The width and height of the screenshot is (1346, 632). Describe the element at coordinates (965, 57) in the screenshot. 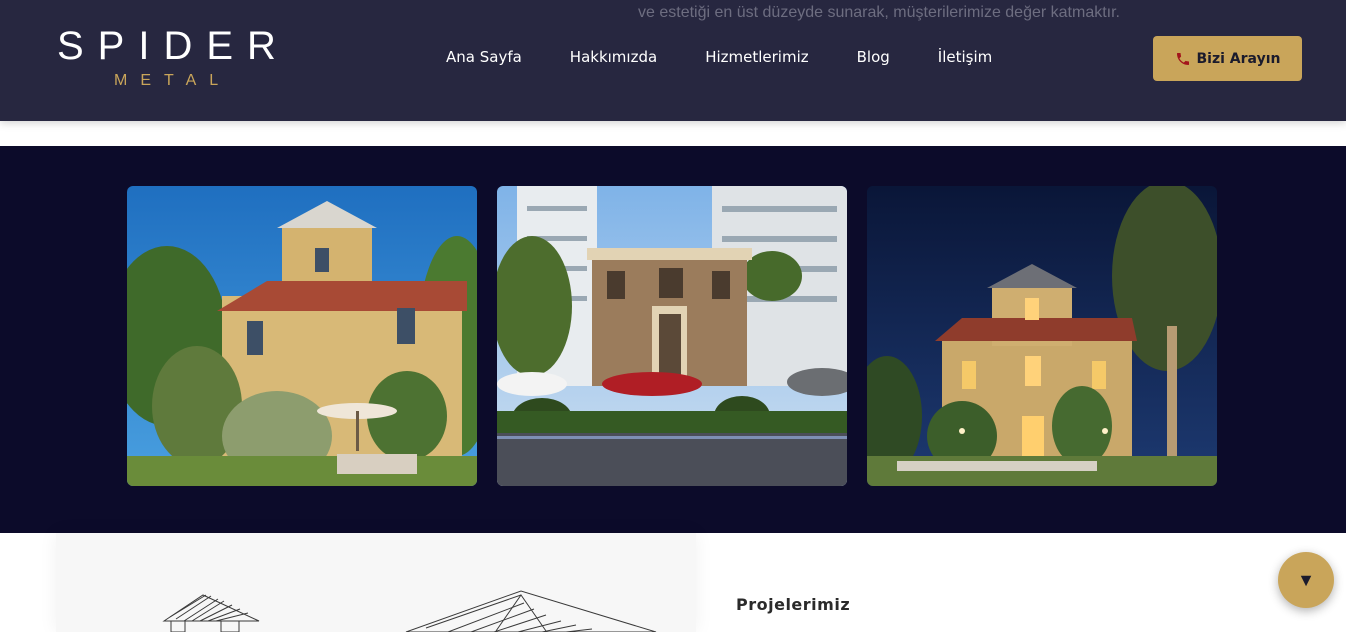

I see `nav-item-iletisim: İletişim` at that location.